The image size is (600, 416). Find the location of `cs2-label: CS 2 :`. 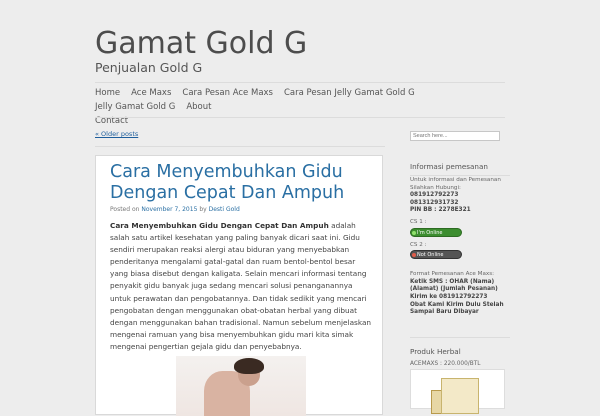

cs2-label: CS 2 : is located at coordinates (418, 244).